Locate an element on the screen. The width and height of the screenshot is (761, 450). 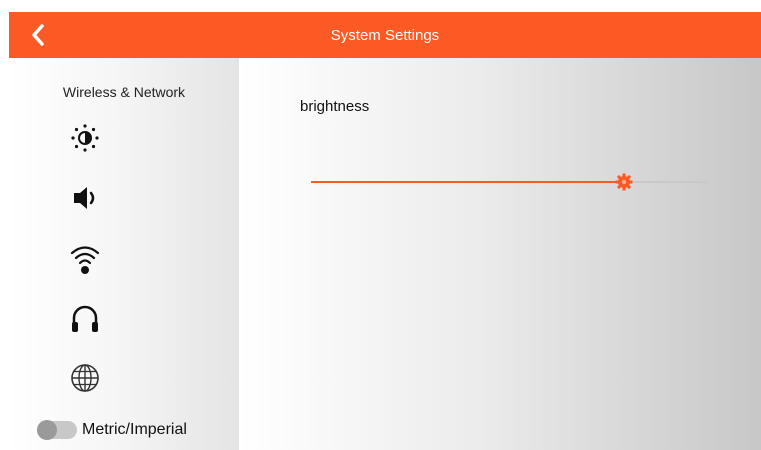
sidebar-item-wifi is located at coordinates (85, 258).